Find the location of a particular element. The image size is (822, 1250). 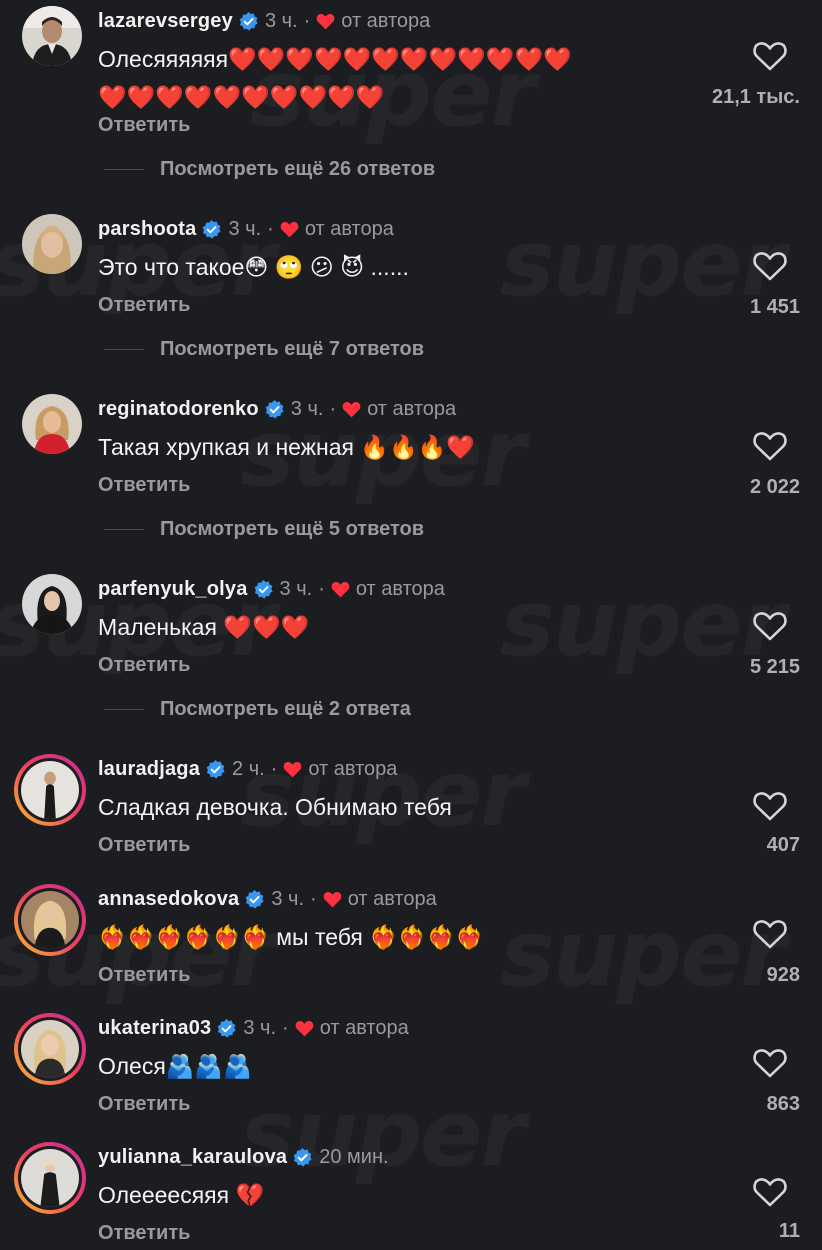

like-count: 863 is located at coordinates (783, 1104).